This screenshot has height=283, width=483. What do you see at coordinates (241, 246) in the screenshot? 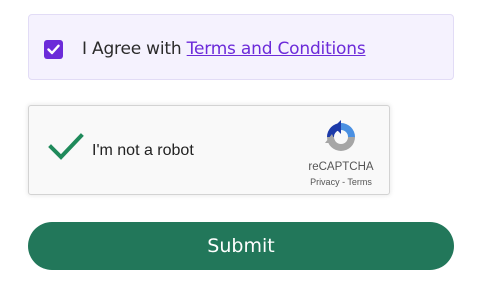
I see `submit-button: Submit` at bounding box center [241, 246].